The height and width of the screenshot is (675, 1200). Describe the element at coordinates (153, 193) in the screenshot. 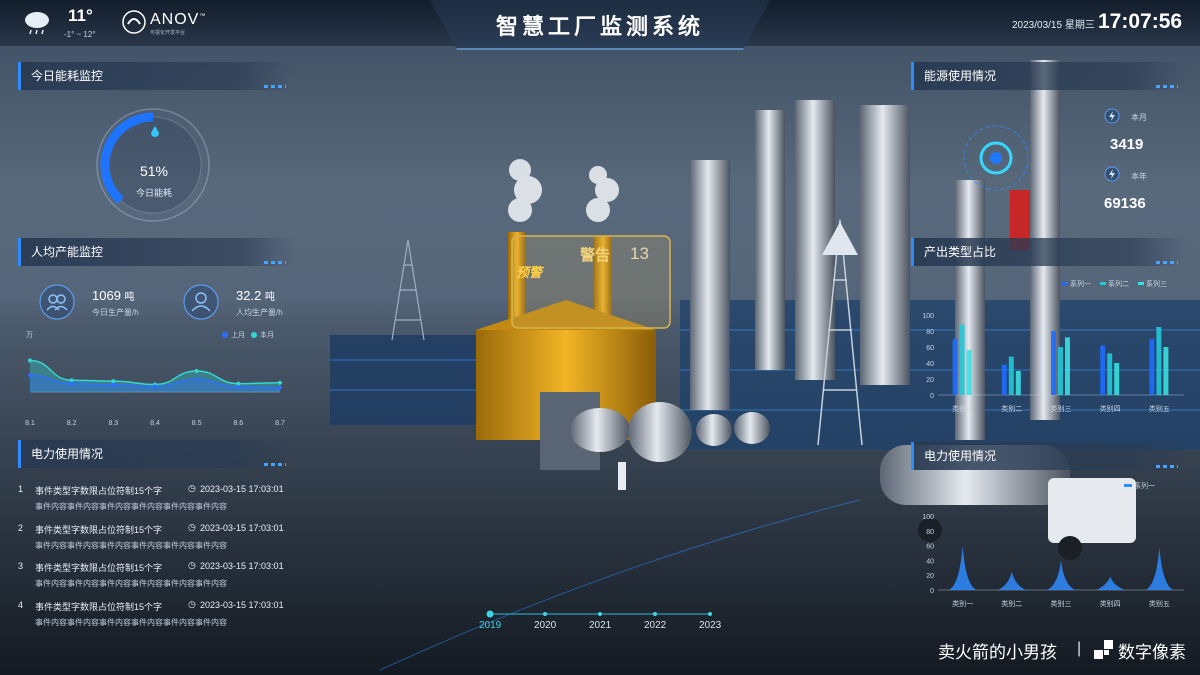

I see `energy-label: 今日能耗` at that location.